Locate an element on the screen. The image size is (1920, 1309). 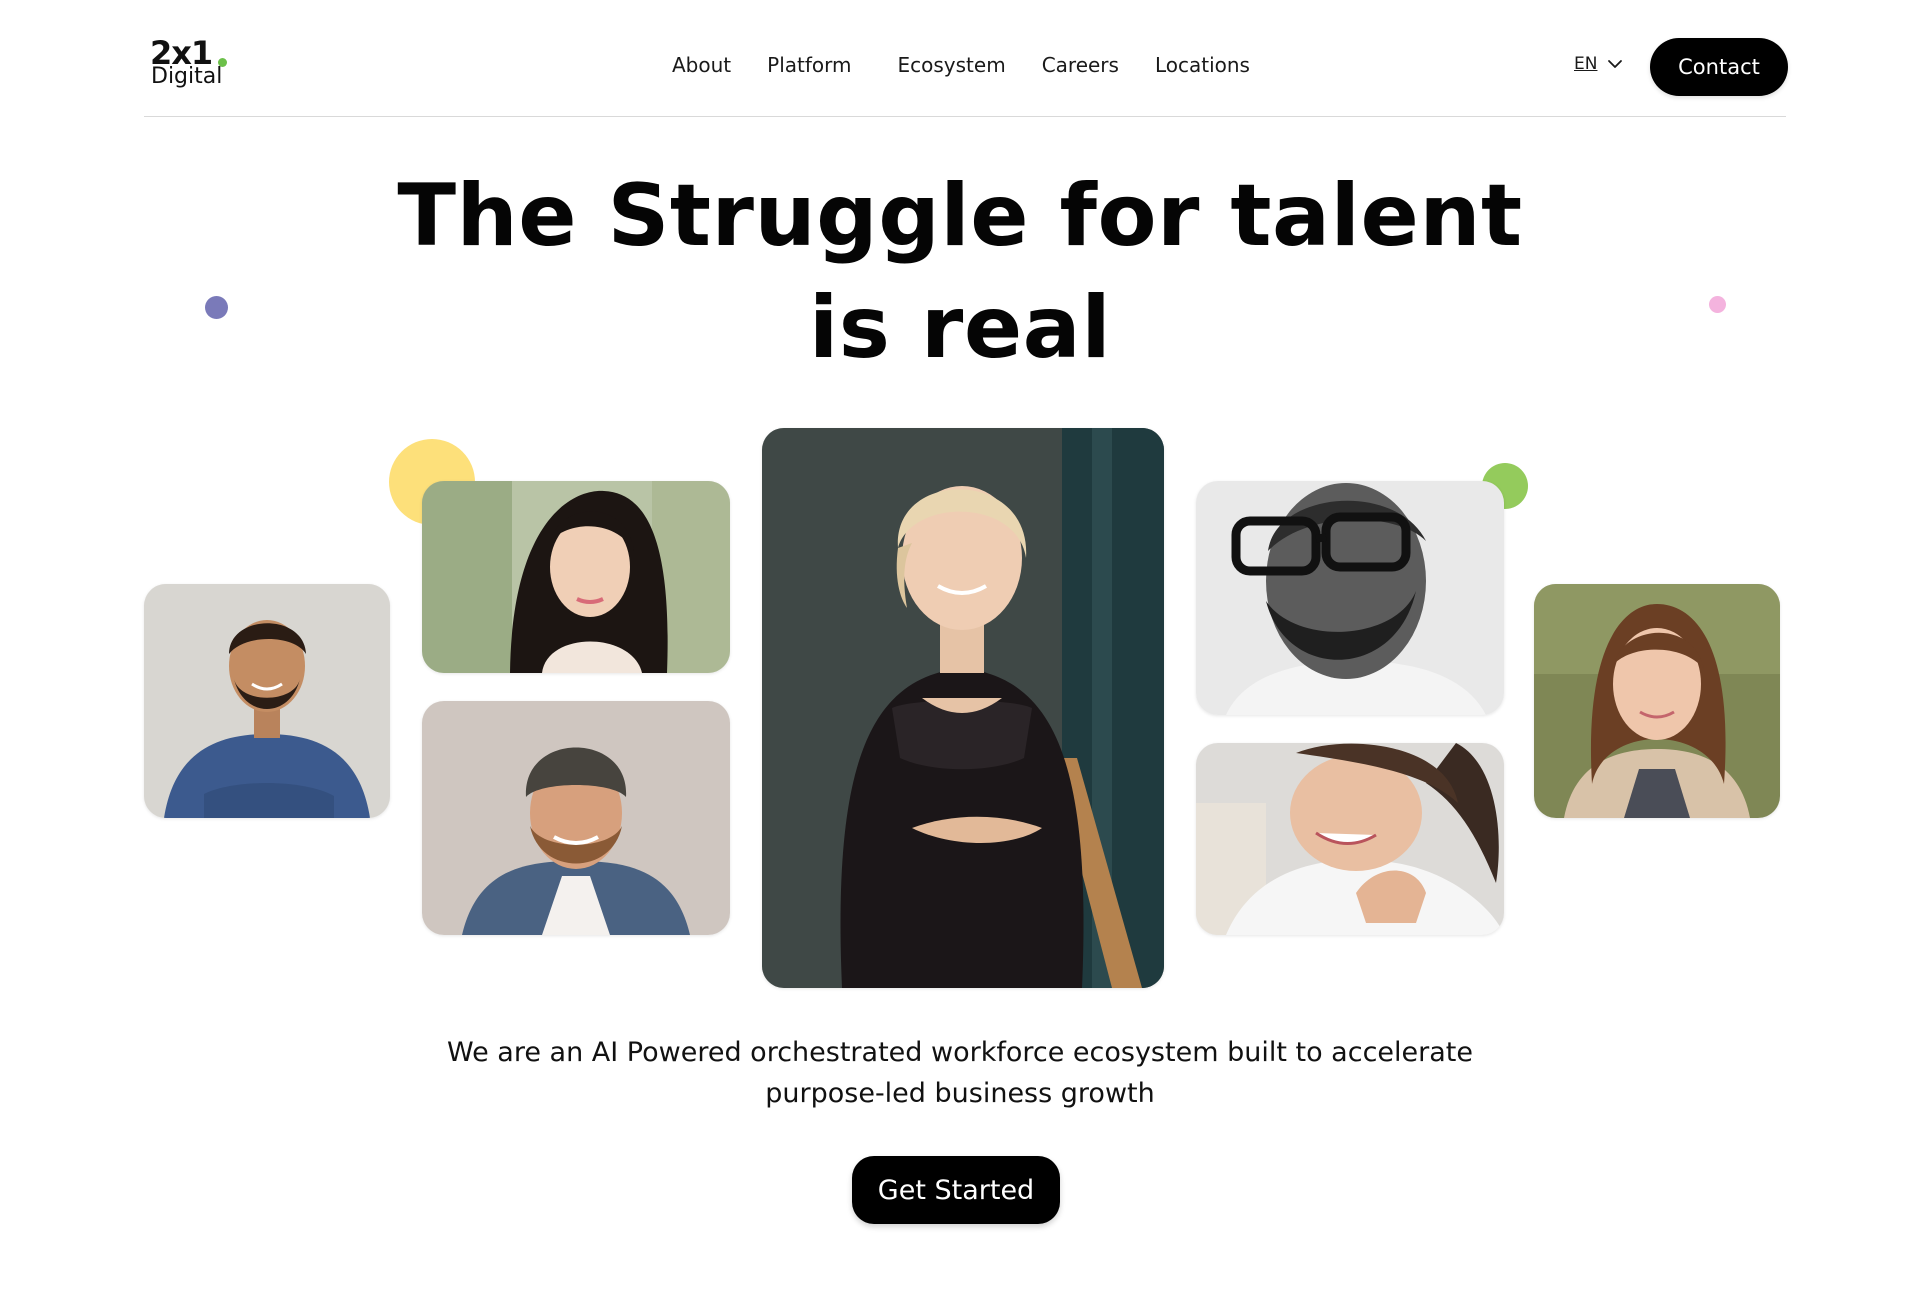
nav-item-locations: Locations is located at coordinates (1202, 65).